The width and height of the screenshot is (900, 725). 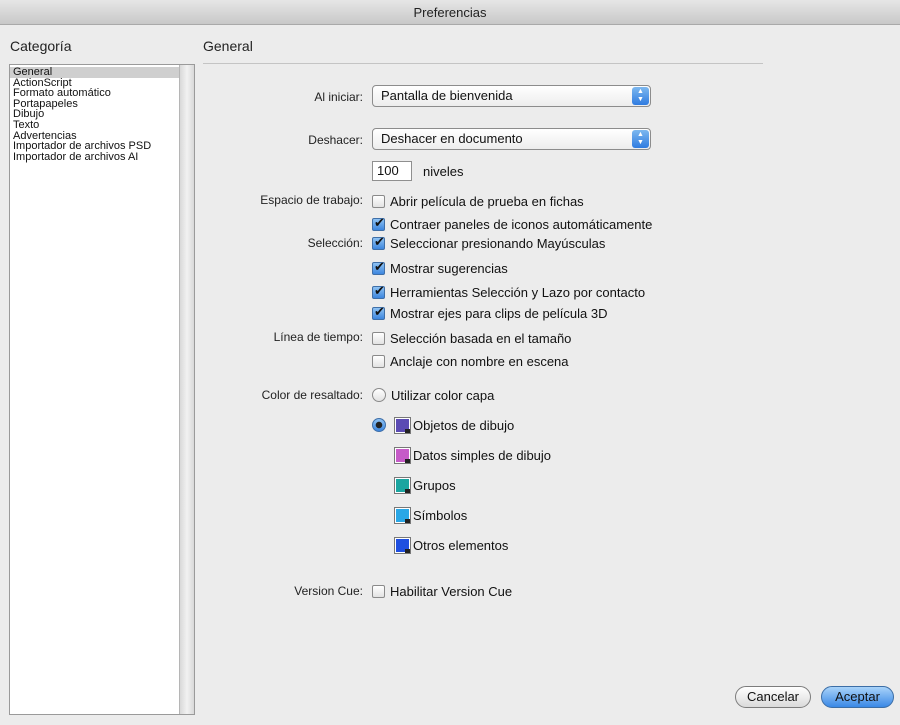 I want to click on custom-color-radio, so click(x=379, y=425).